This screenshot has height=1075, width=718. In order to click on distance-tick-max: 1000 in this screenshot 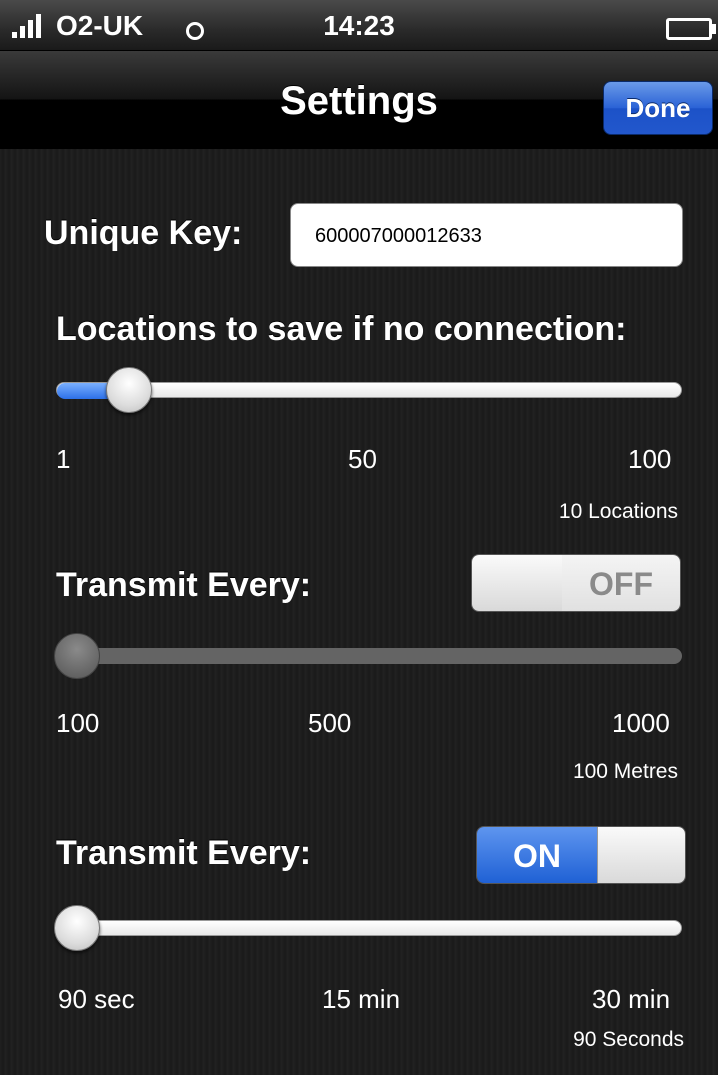, I will do `click(641, 723)`.